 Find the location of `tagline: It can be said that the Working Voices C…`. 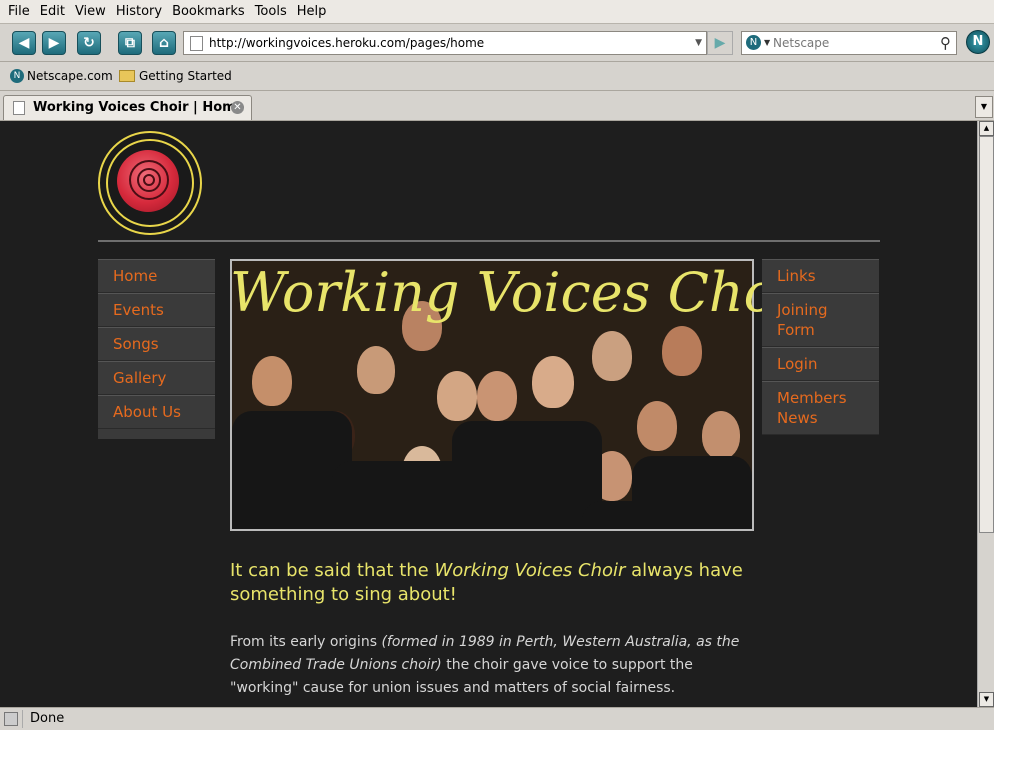

tagline: It can be said that the Working Voices C… is located at coordinates (490, 583).